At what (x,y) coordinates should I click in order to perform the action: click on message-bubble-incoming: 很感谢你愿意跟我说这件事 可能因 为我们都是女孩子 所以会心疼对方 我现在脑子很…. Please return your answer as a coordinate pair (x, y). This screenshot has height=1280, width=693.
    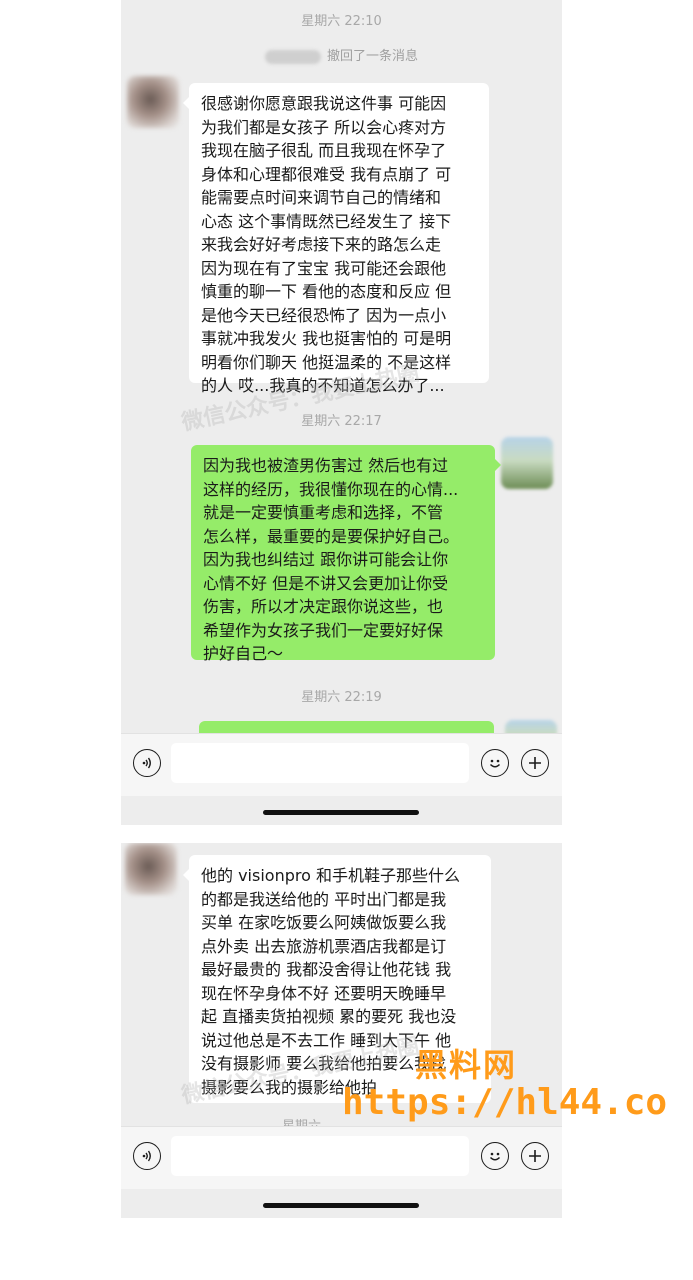
    Looking at the image, I should click on (336, 239).